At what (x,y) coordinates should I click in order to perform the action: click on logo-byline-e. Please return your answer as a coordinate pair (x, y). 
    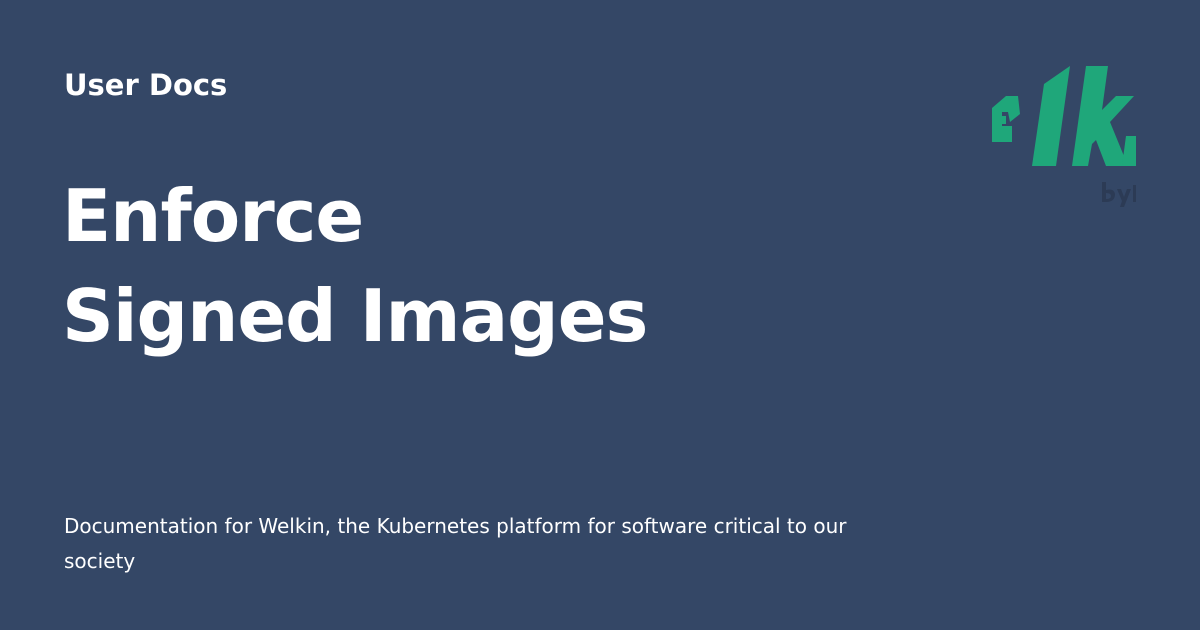
    Looking at the image, I should click on (1134, 193).